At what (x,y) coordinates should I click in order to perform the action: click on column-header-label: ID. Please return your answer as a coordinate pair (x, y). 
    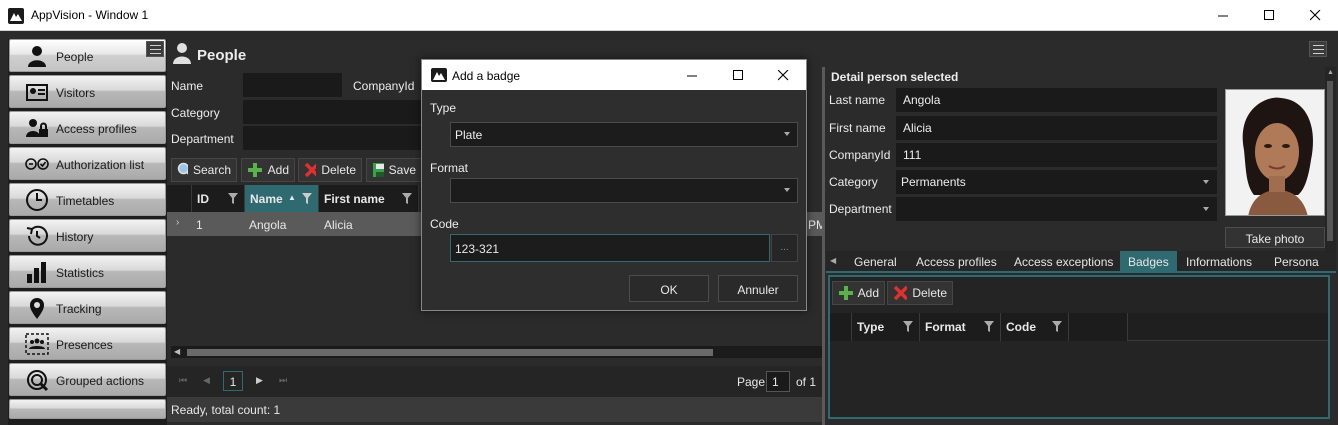
    Looking at the image, I should click on (203, 199).